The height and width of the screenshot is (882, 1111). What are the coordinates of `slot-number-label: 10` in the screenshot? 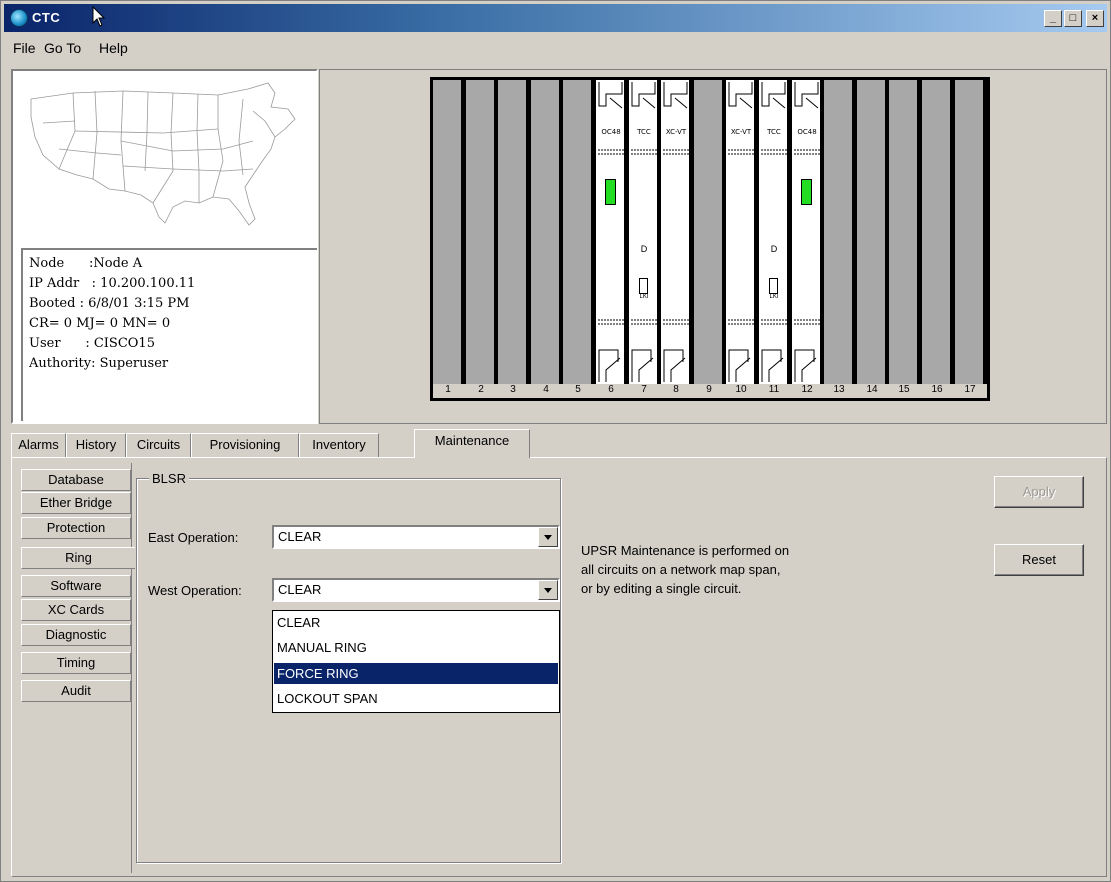 It's located at (741, 389).